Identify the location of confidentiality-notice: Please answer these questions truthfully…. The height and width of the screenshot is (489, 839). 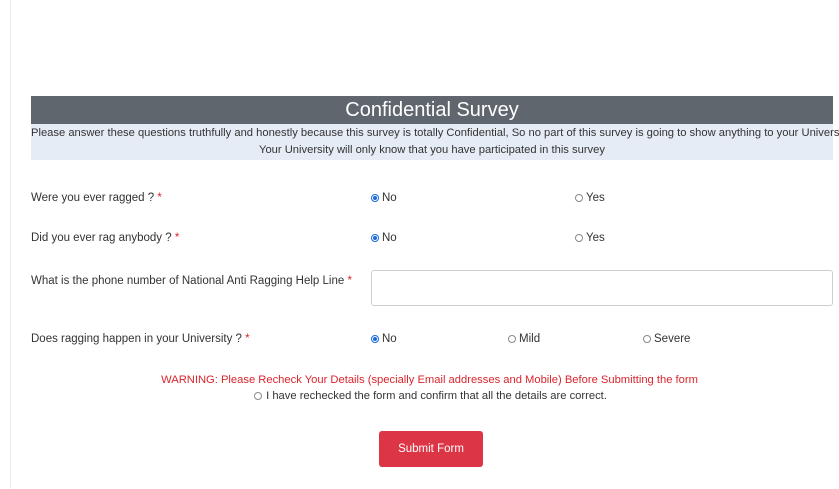
(435, 142).